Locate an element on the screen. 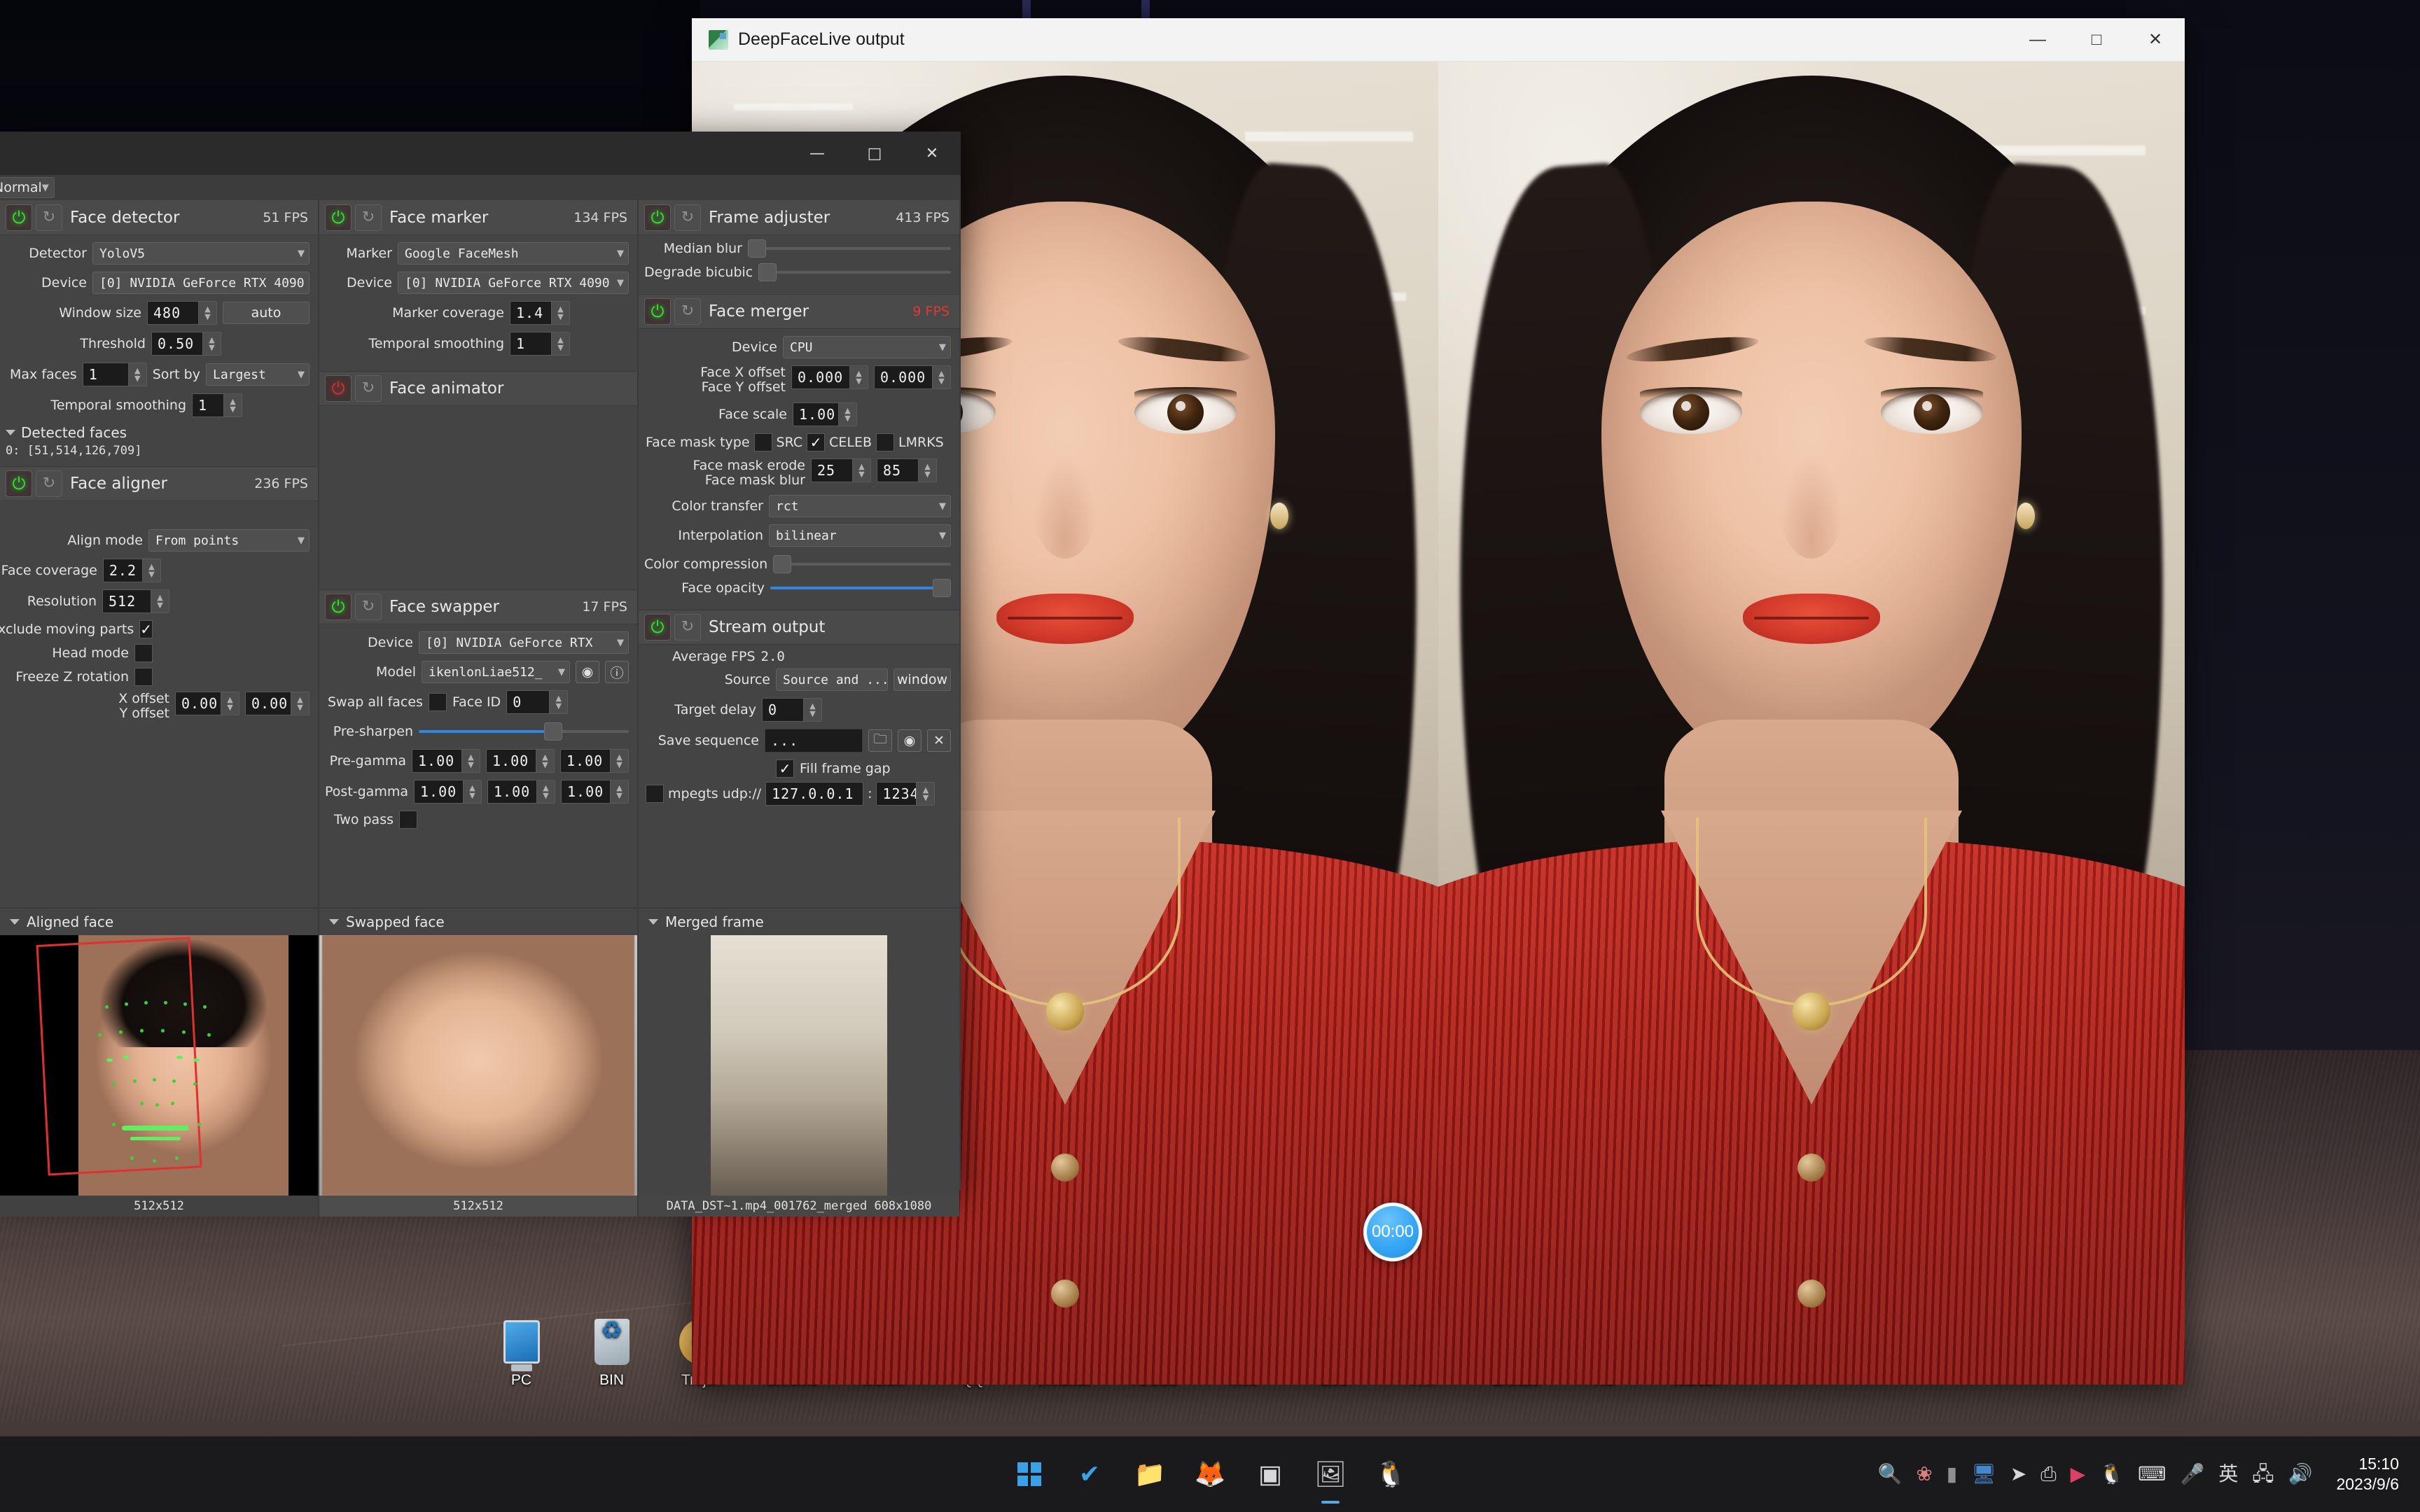  merged-frame-header: Merged frame is located at coordinates (799, 922).